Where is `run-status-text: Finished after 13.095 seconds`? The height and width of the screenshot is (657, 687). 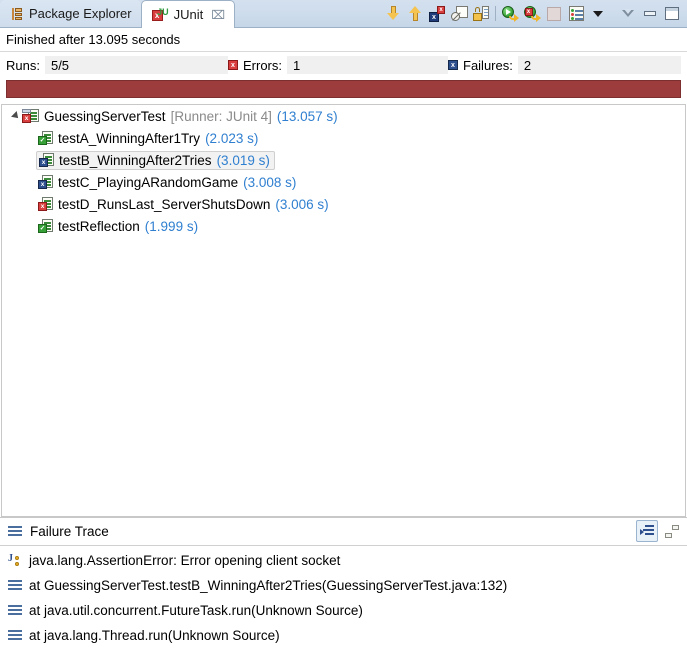
run-status-text: Finished after 13.095 seconds is located at coordinates (93, 39).